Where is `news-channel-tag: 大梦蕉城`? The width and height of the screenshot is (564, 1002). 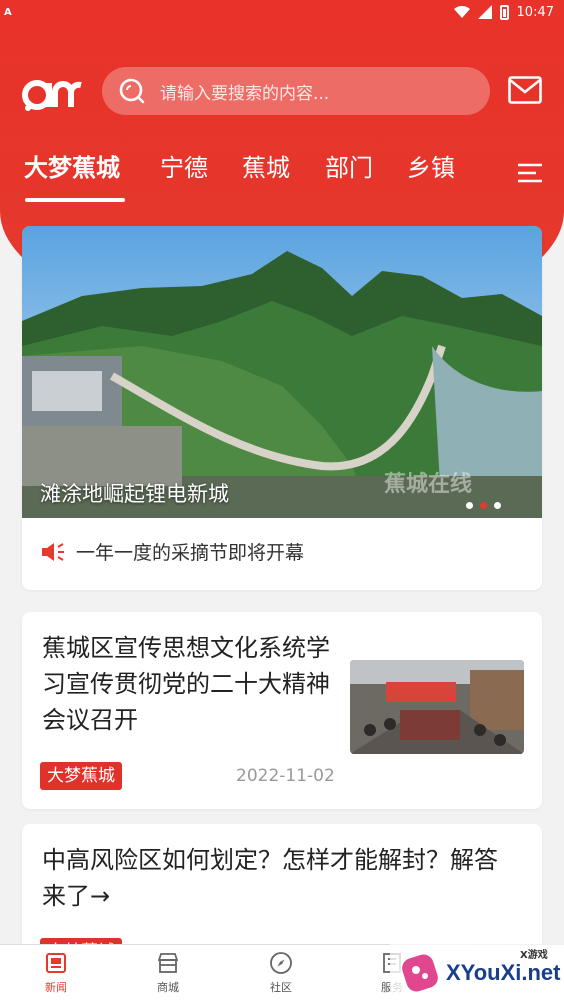 news-channel-tag: 大梦蕉城 is located at coordinates (81, 776).